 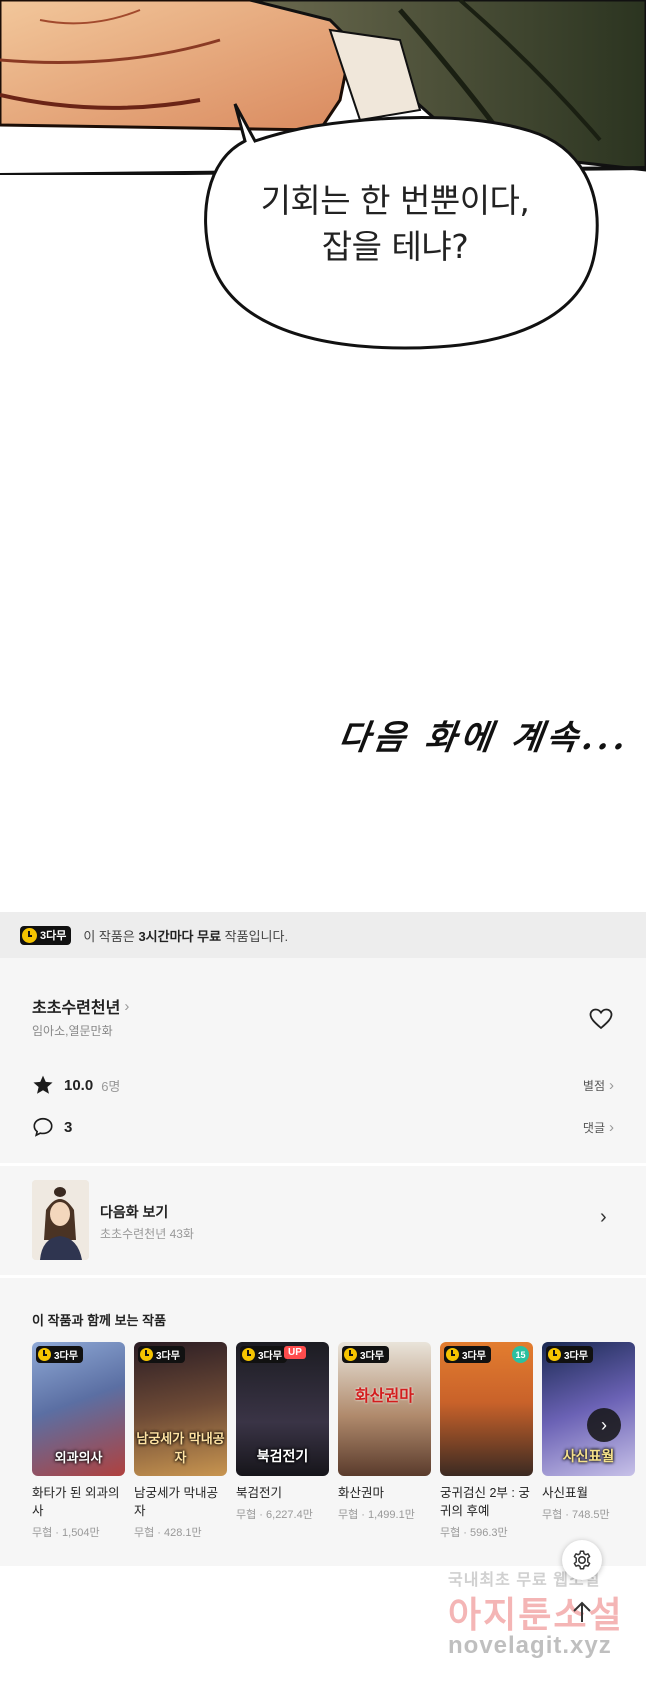 What do you see at coordinates (43, 1127) in the screenshot?
I see `comment-icon` at bounding box center [43, 1127].